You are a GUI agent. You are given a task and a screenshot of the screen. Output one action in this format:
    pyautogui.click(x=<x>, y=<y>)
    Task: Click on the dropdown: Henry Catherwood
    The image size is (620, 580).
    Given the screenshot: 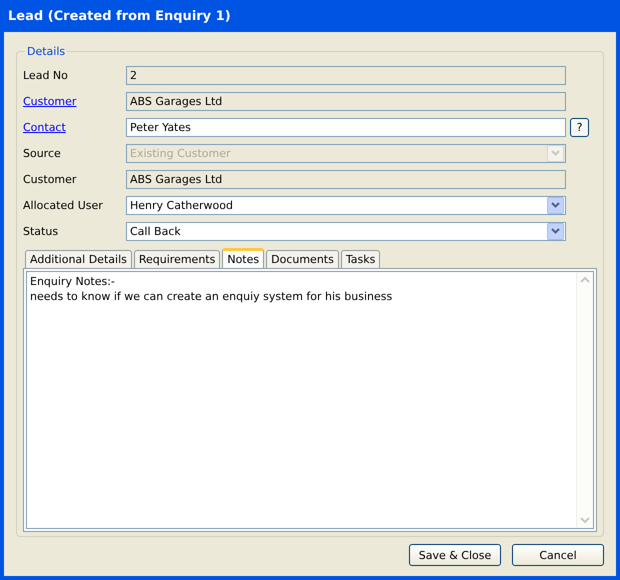 What is the action you would take?
    pyautogui.click(x=346, y=205)
    